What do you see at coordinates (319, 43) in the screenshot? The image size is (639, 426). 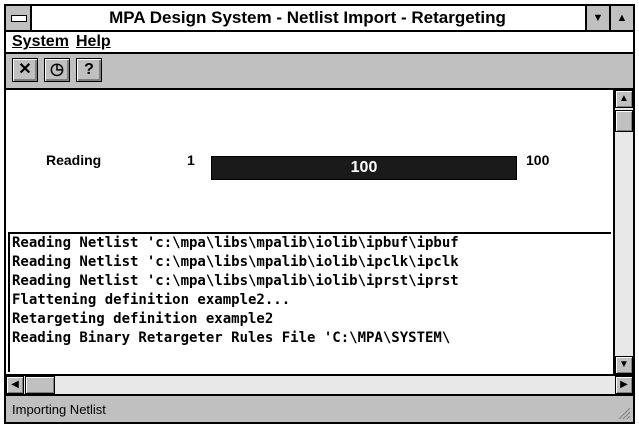 I see `menu-bar: System Help` at bounding box center [319, 43].